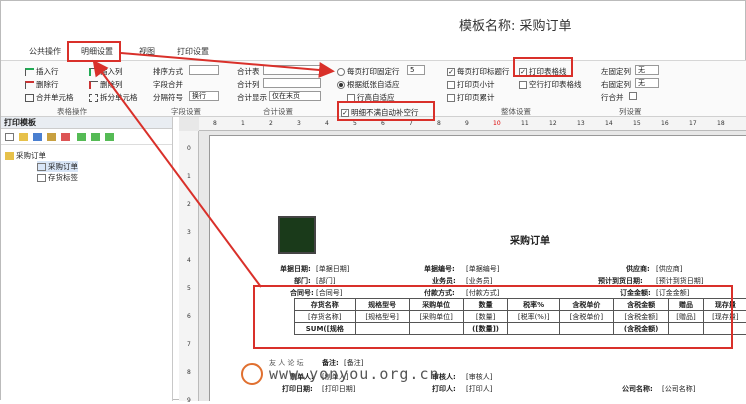 This screenshot has height=404, width=746. What do you see at coordinates (47, 71) in the screenshot?
I see `insert-row-label: 插入行` at bounding box center [47, 71].